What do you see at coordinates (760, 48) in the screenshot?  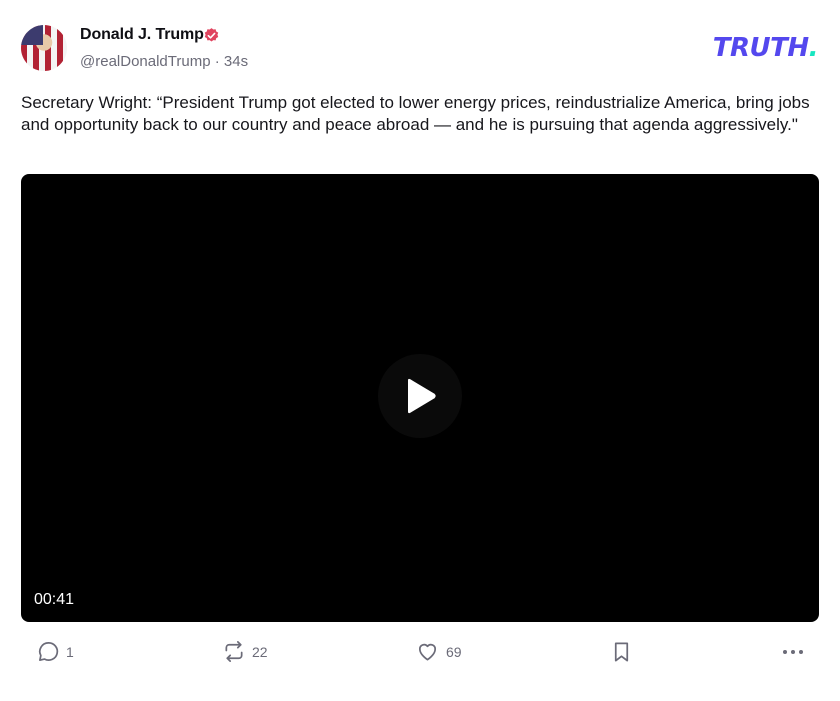 I see `logo-text: TRUTH` at bounding box center [760, 48].